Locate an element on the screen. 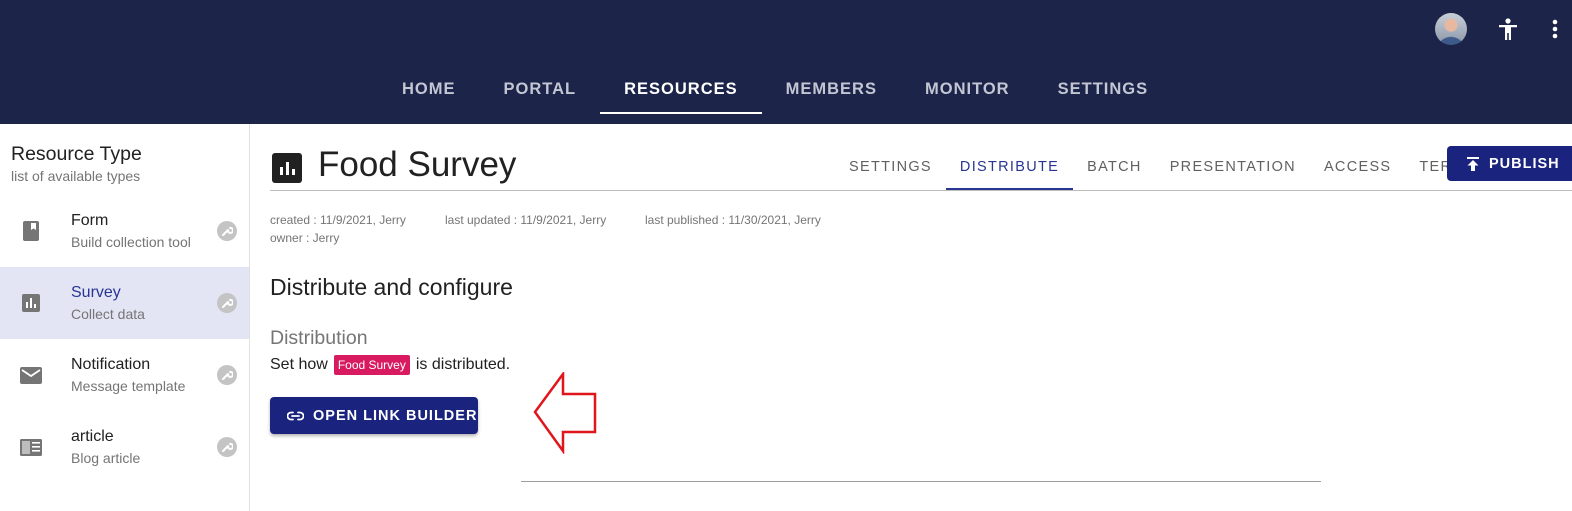  tab-settings: SETTINGS is located at coordinates (890, 167).